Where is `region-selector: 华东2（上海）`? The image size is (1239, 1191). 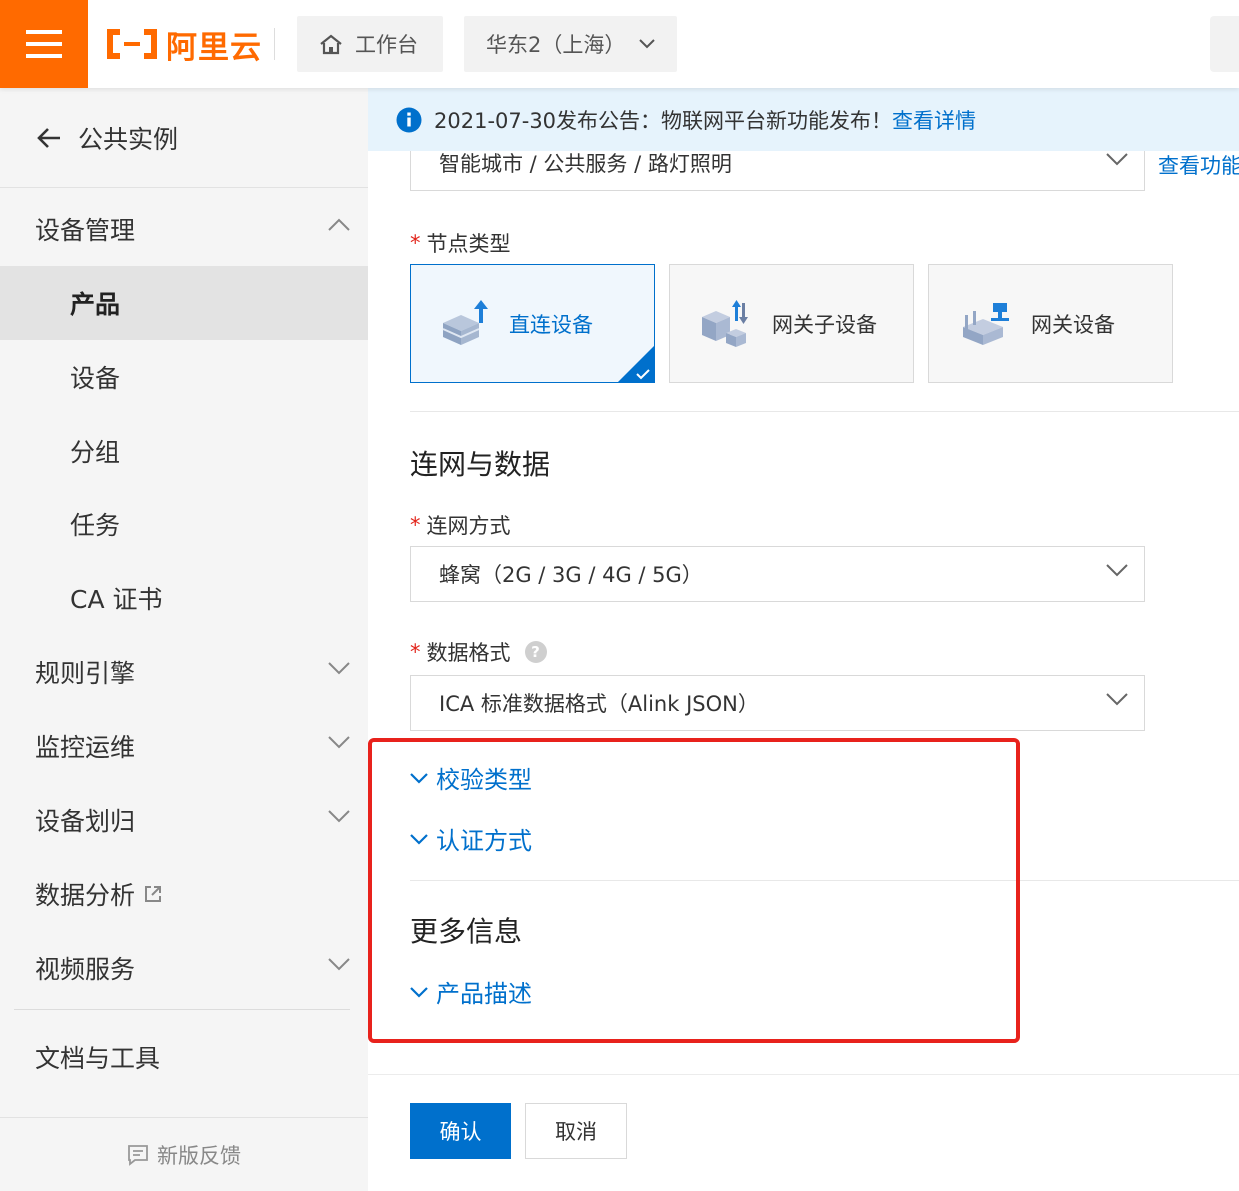 region-selector: 华东2（上海） is located at coordinates (570, 44).